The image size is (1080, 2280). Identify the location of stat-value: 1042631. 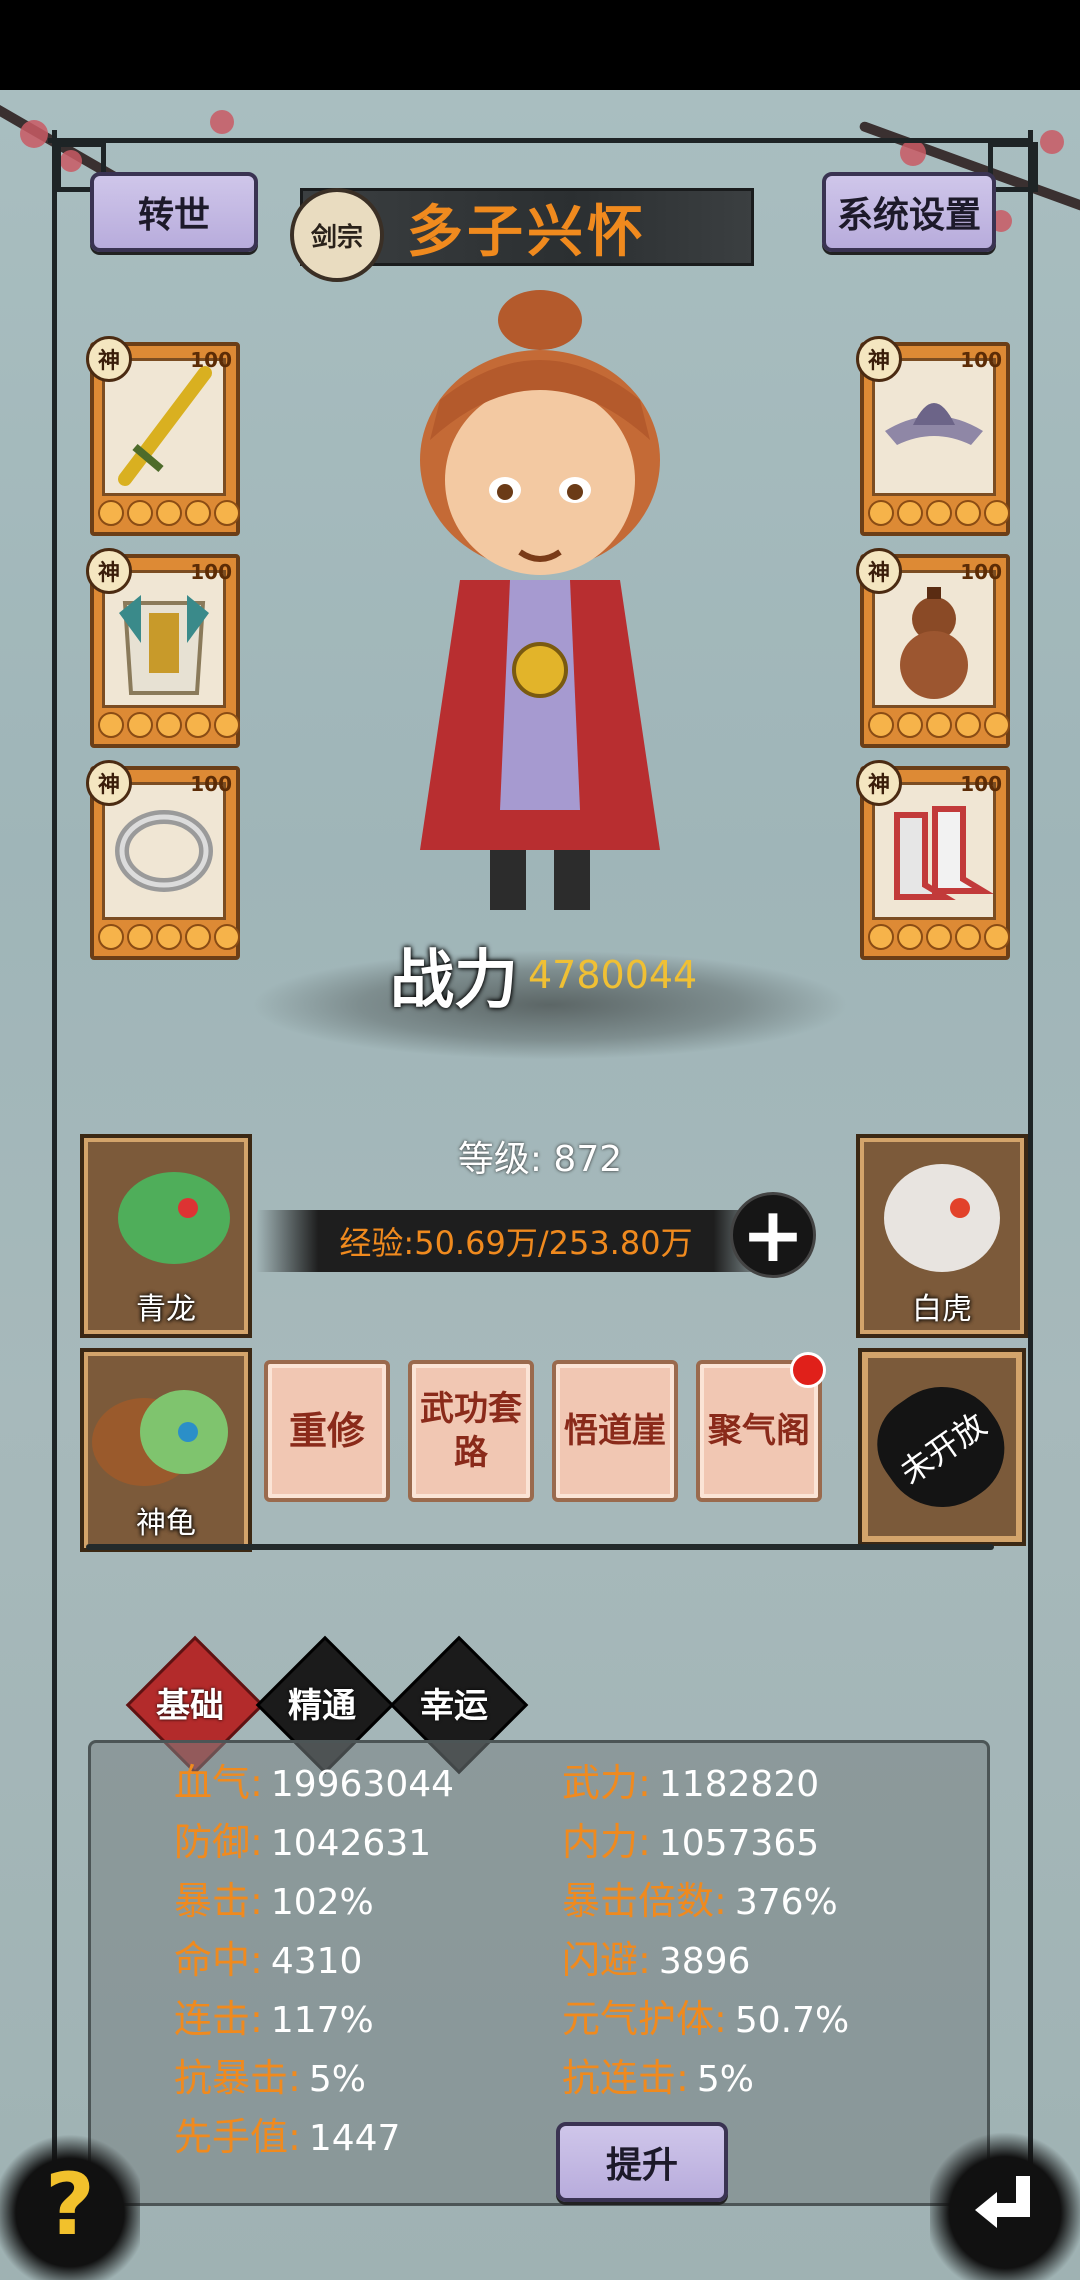
(351, 1843).